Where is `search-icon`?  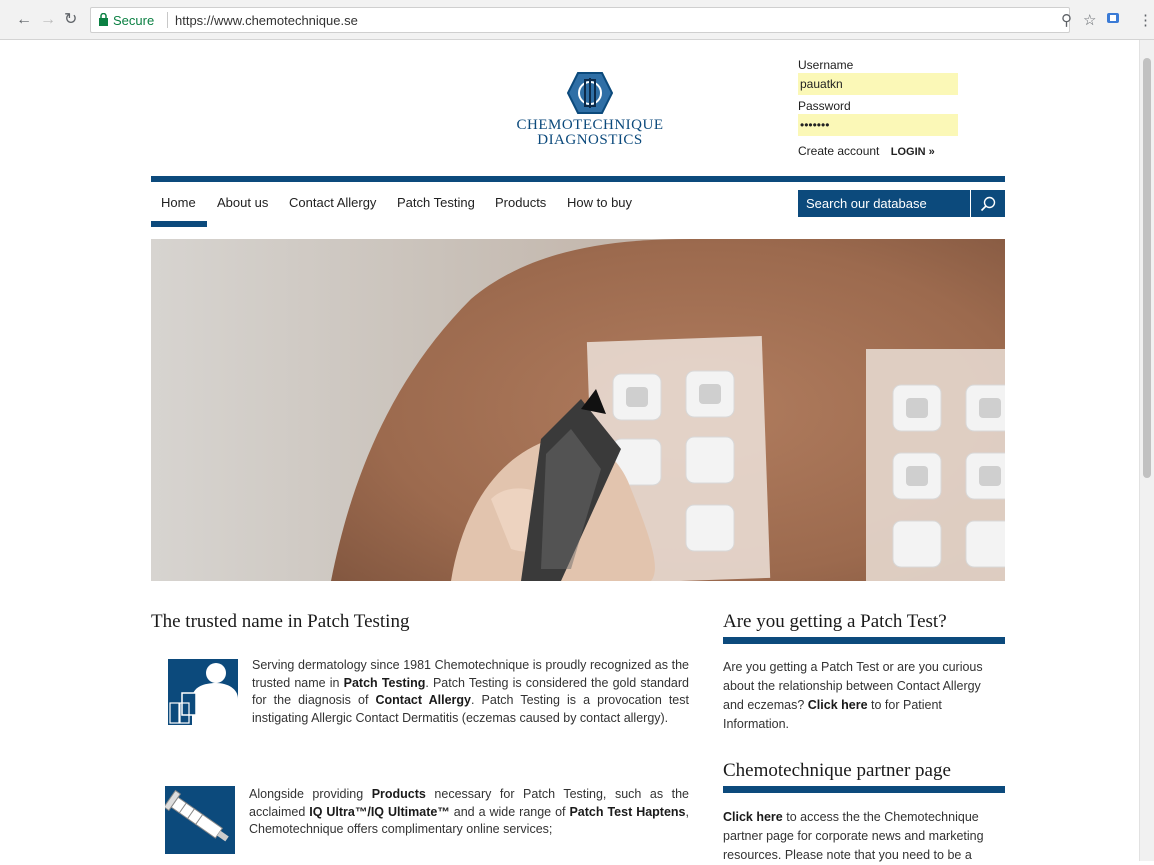
search-icon is located at coordinates (988, 203).